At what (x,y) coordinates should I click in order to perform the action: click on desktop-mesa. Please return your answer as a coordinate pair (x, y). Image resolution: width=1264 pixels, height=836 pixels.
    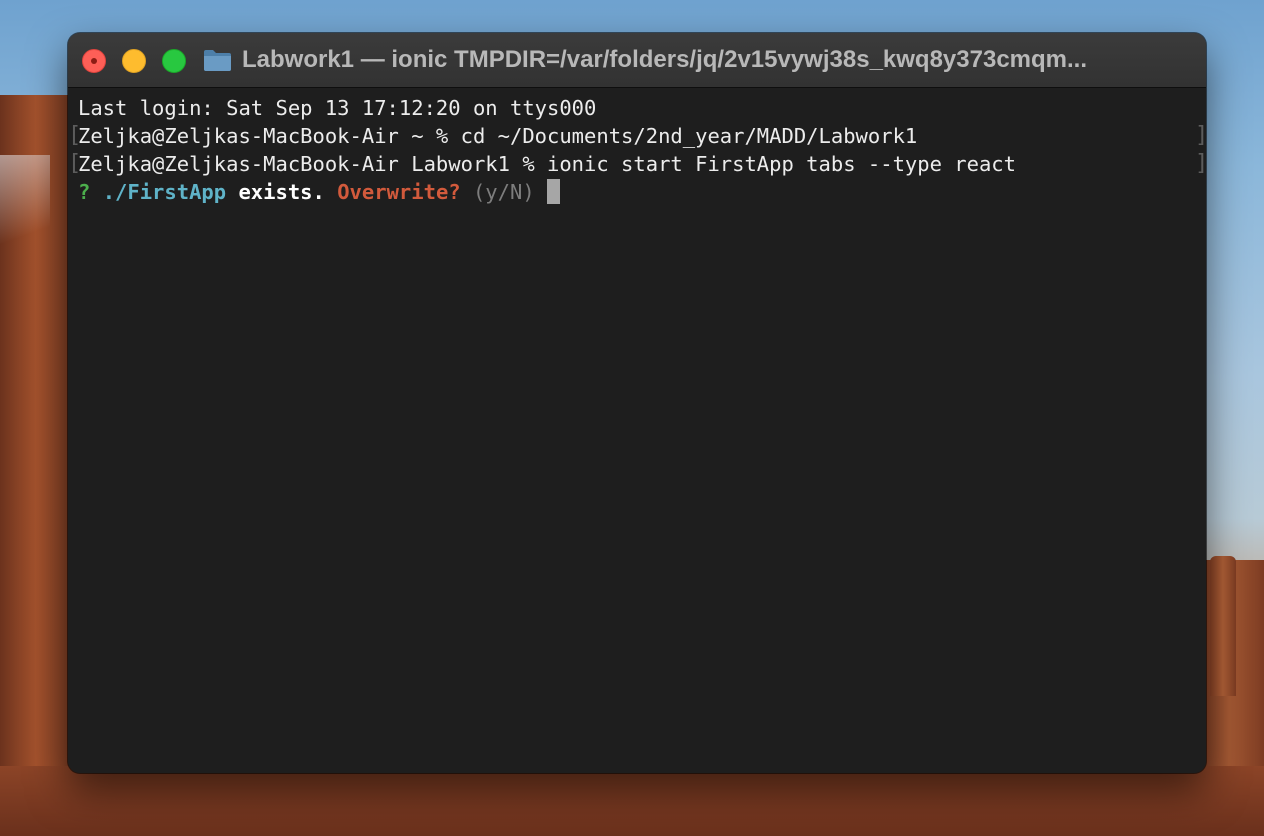
    Looking at the image, I should click on (632, 801).